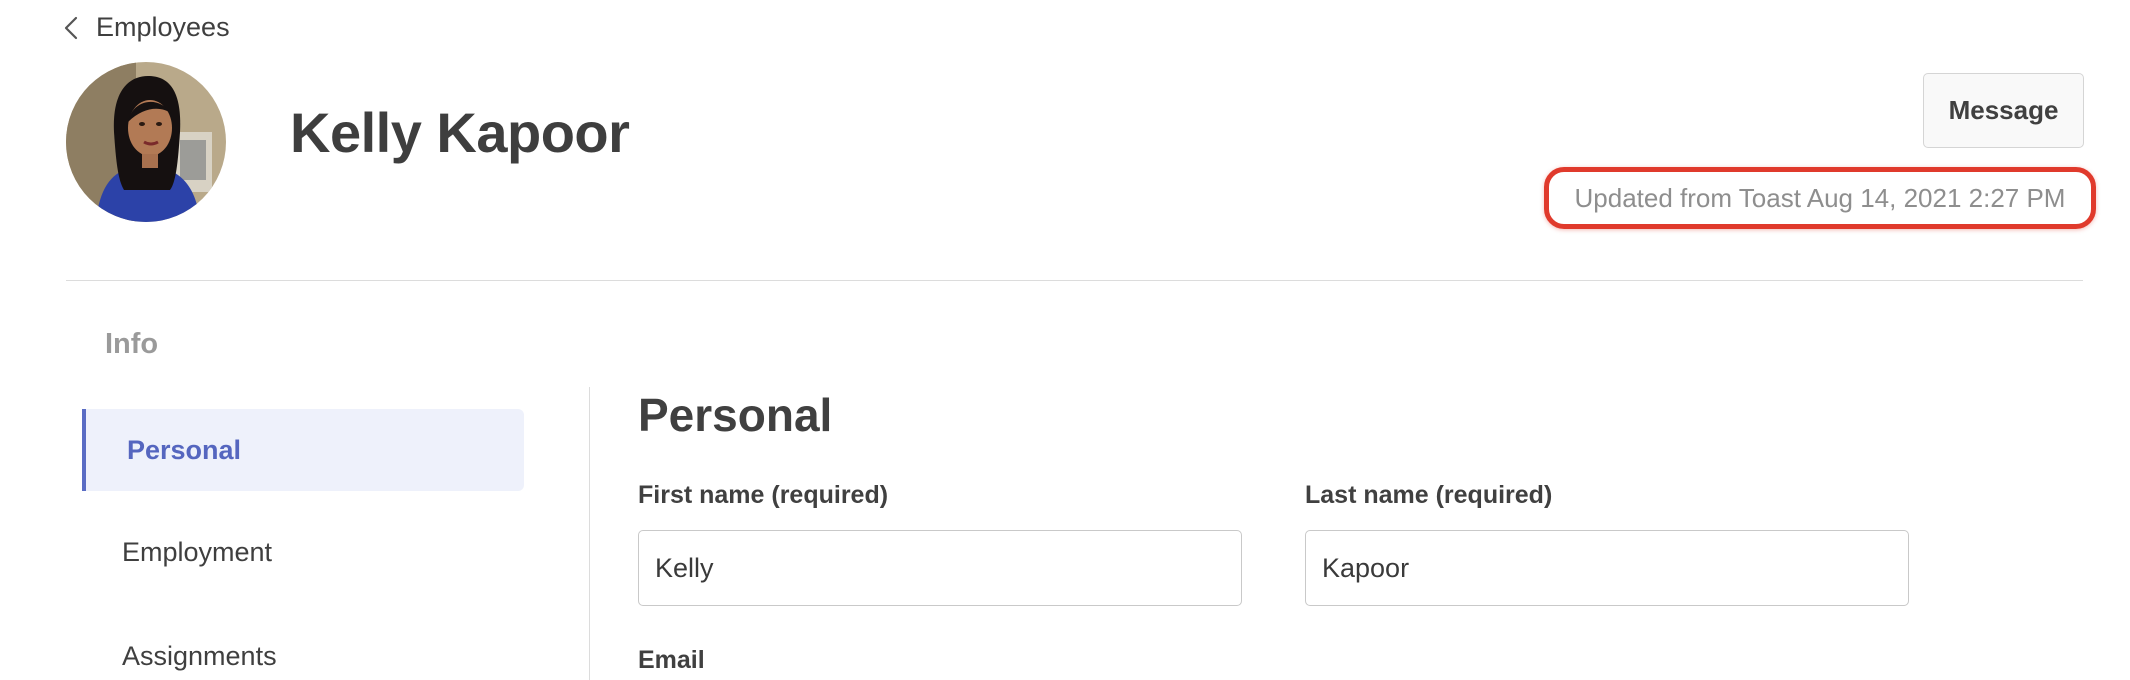 Image resolution: width=2130 pixels, height=680 pixels. I want to click on last-name-field, so click(1607, 568).